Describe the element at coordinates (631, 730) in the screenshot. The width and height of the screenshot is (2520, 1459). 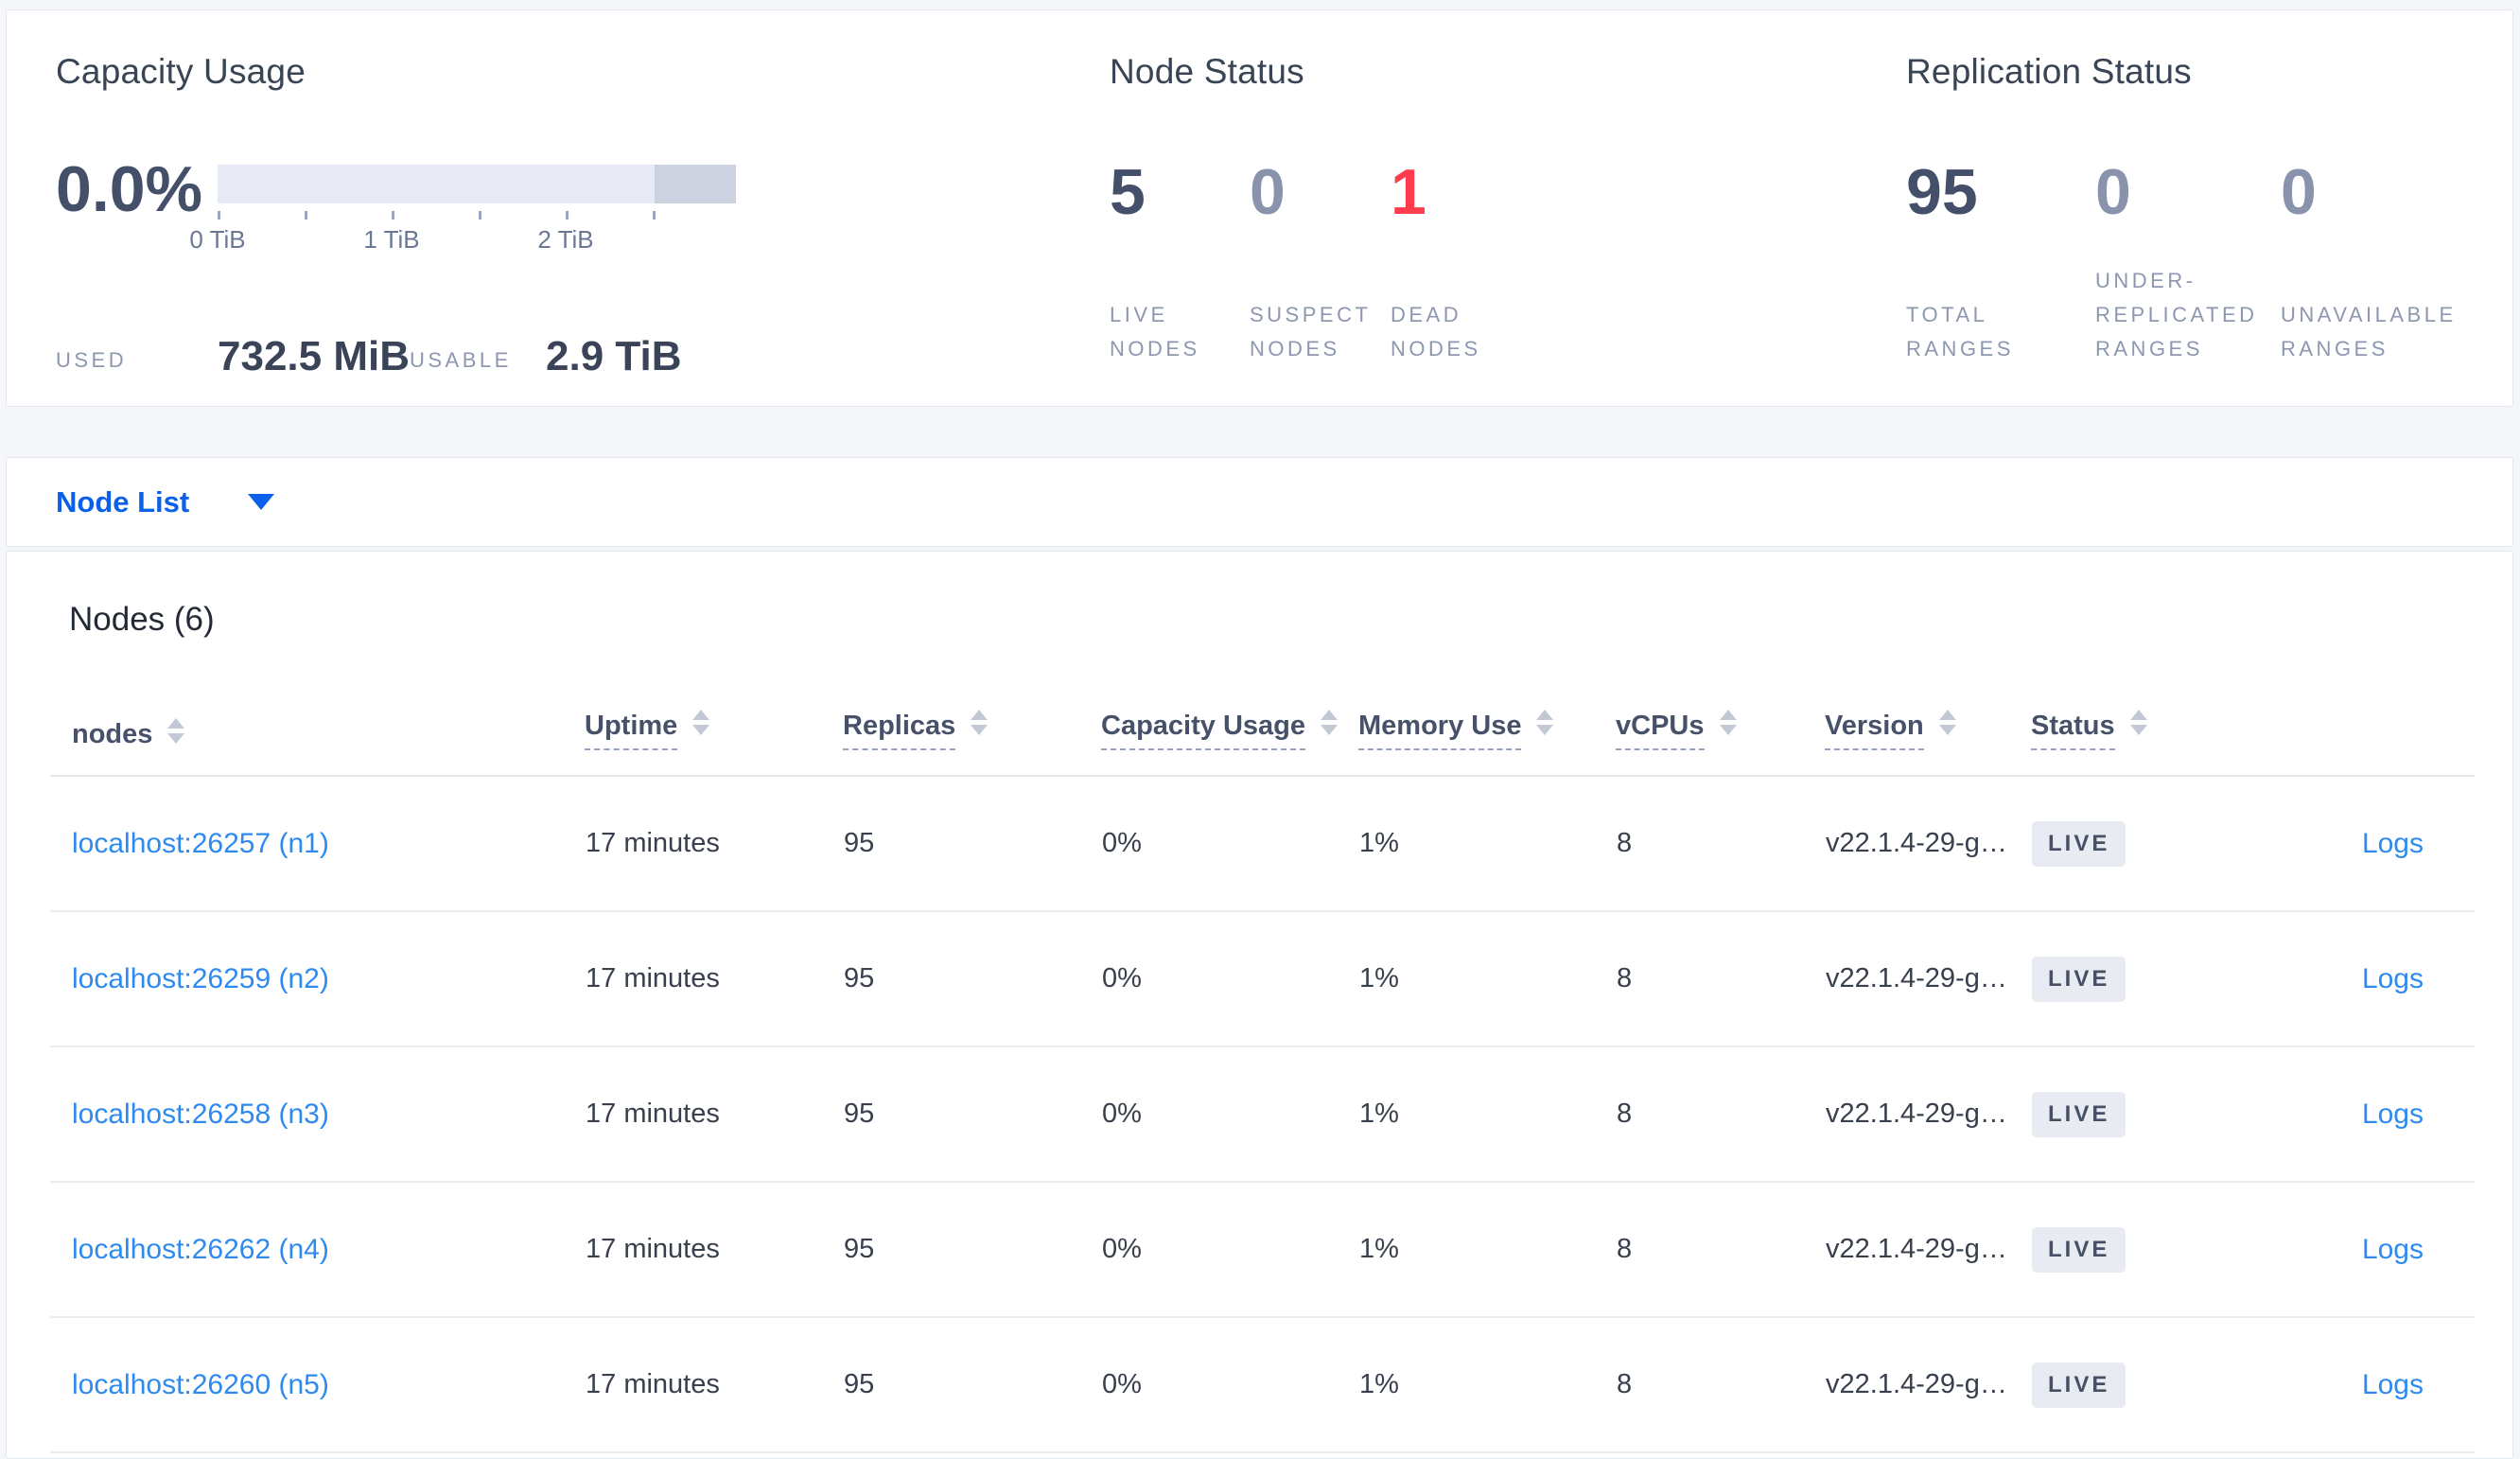
I see `column-header-label: Uptime` at that location.